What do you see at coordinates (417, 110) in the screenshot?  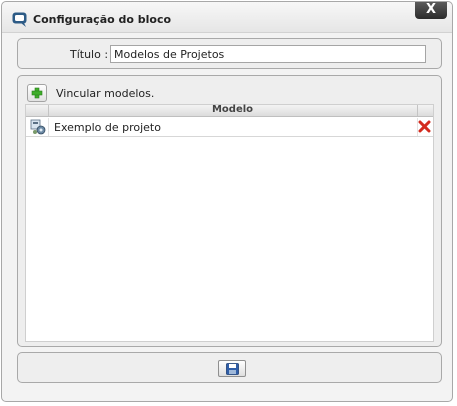 I see `column-separator` at bounding box center [417, 110].